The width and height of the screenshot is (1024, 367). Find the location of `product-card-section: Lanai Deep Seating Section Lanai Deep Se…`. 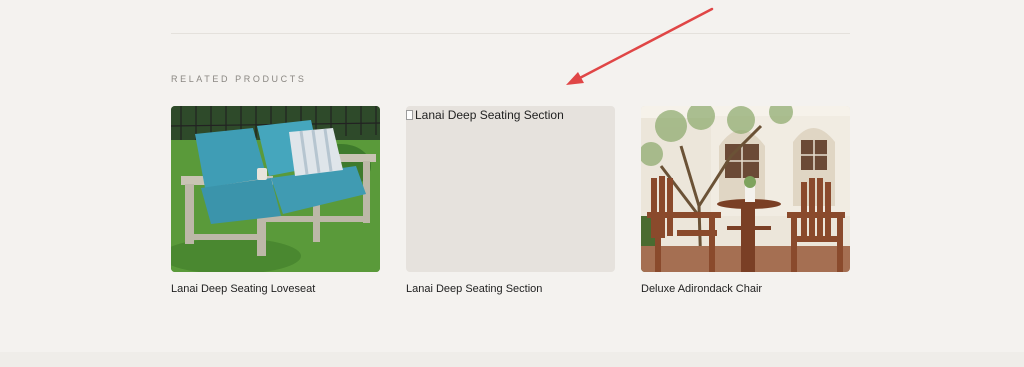

product-card-section: Lanai Deep Seating Section Lanai Deep Se… is located at coordinates (510, 200).